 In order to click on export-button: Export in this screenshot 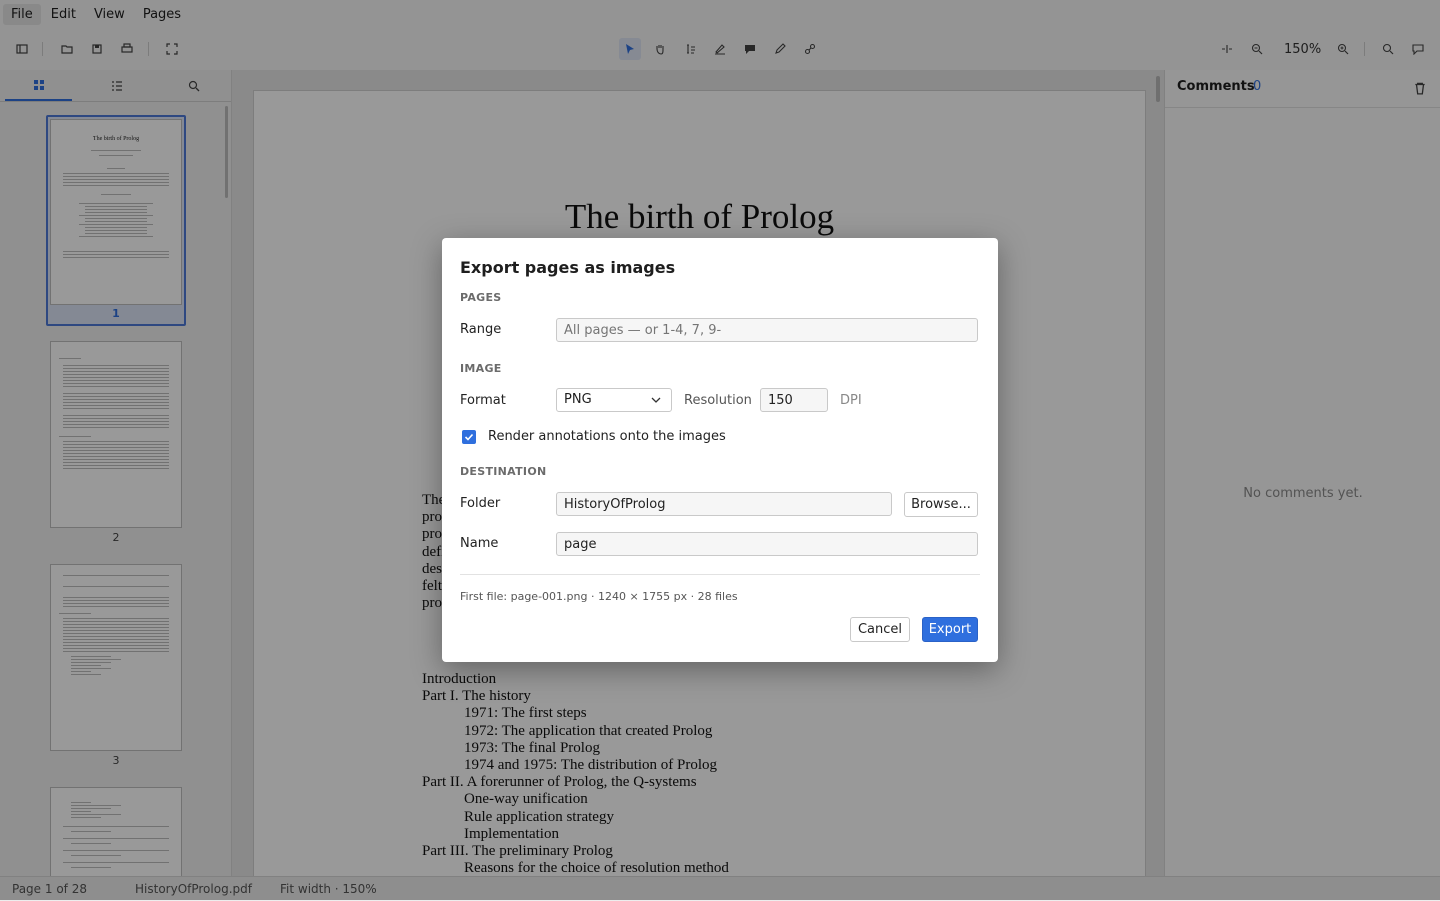, I will do `click(950, 629)`.